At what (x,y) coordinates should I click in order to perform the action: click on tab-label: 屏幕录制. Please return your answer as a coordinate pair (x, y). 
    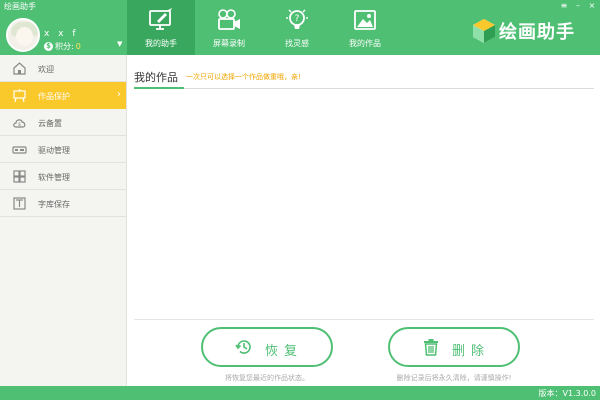
    Looking at the image, I should click on (229, 43).